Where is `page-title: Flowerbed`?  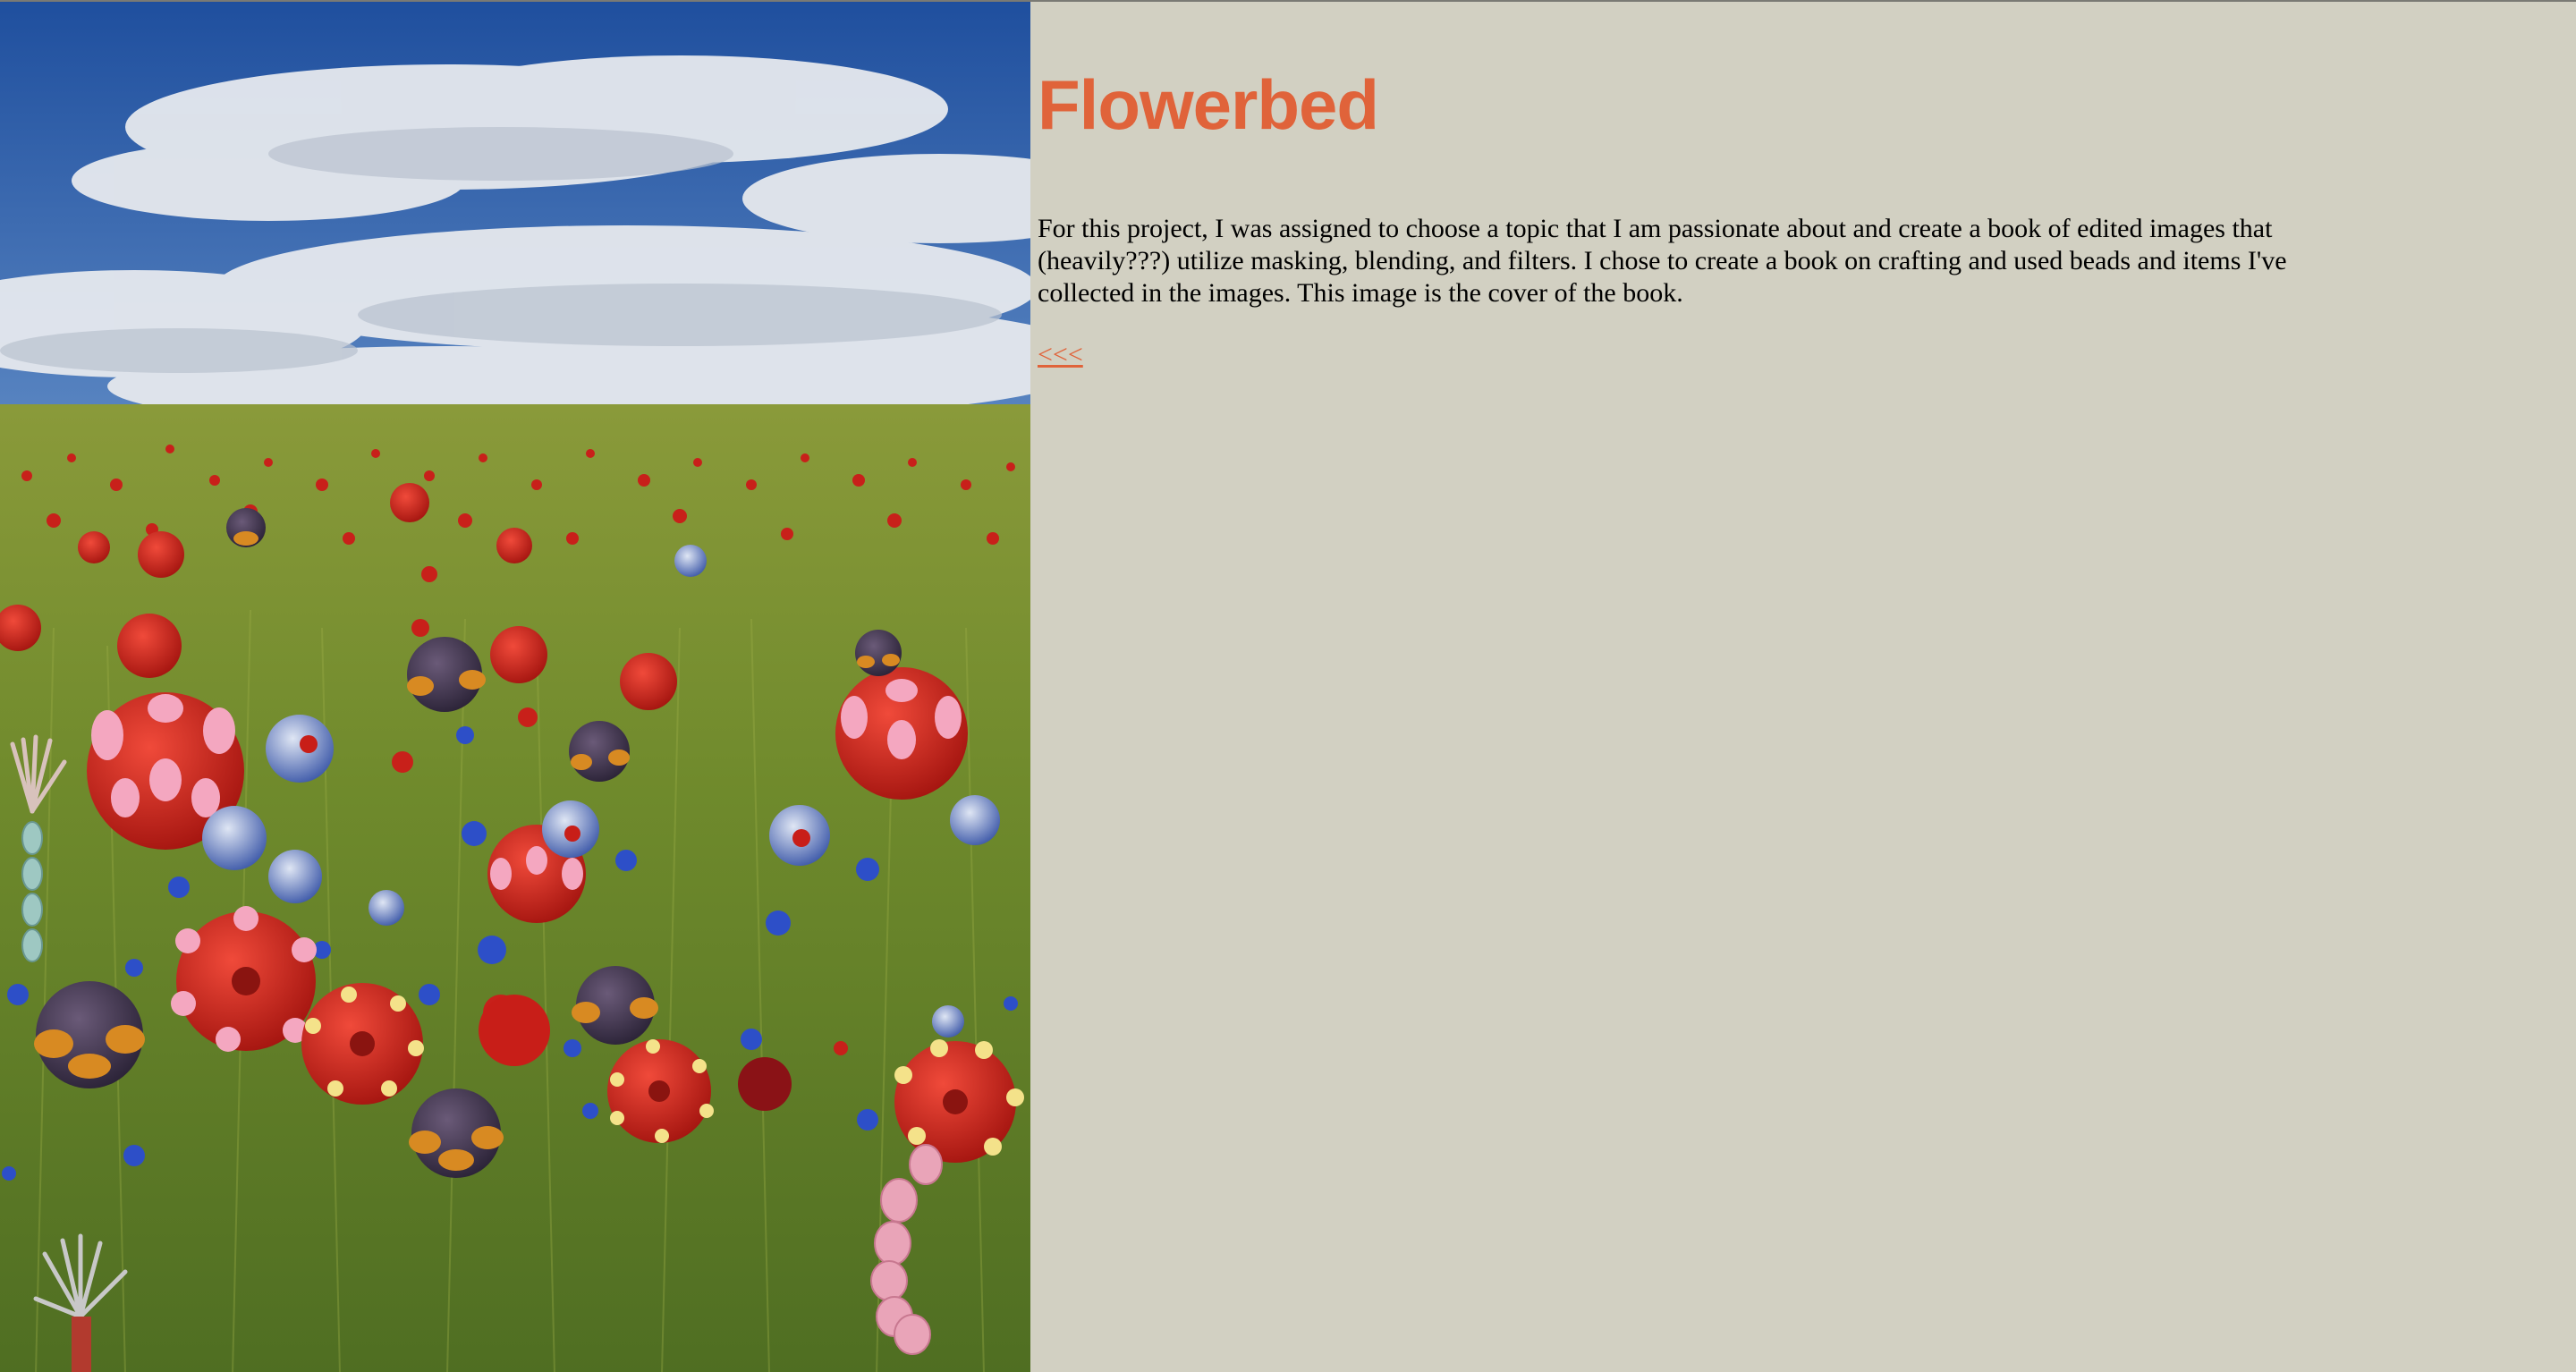 page-title: Flowerbed is located at coordinates (1208, 104).